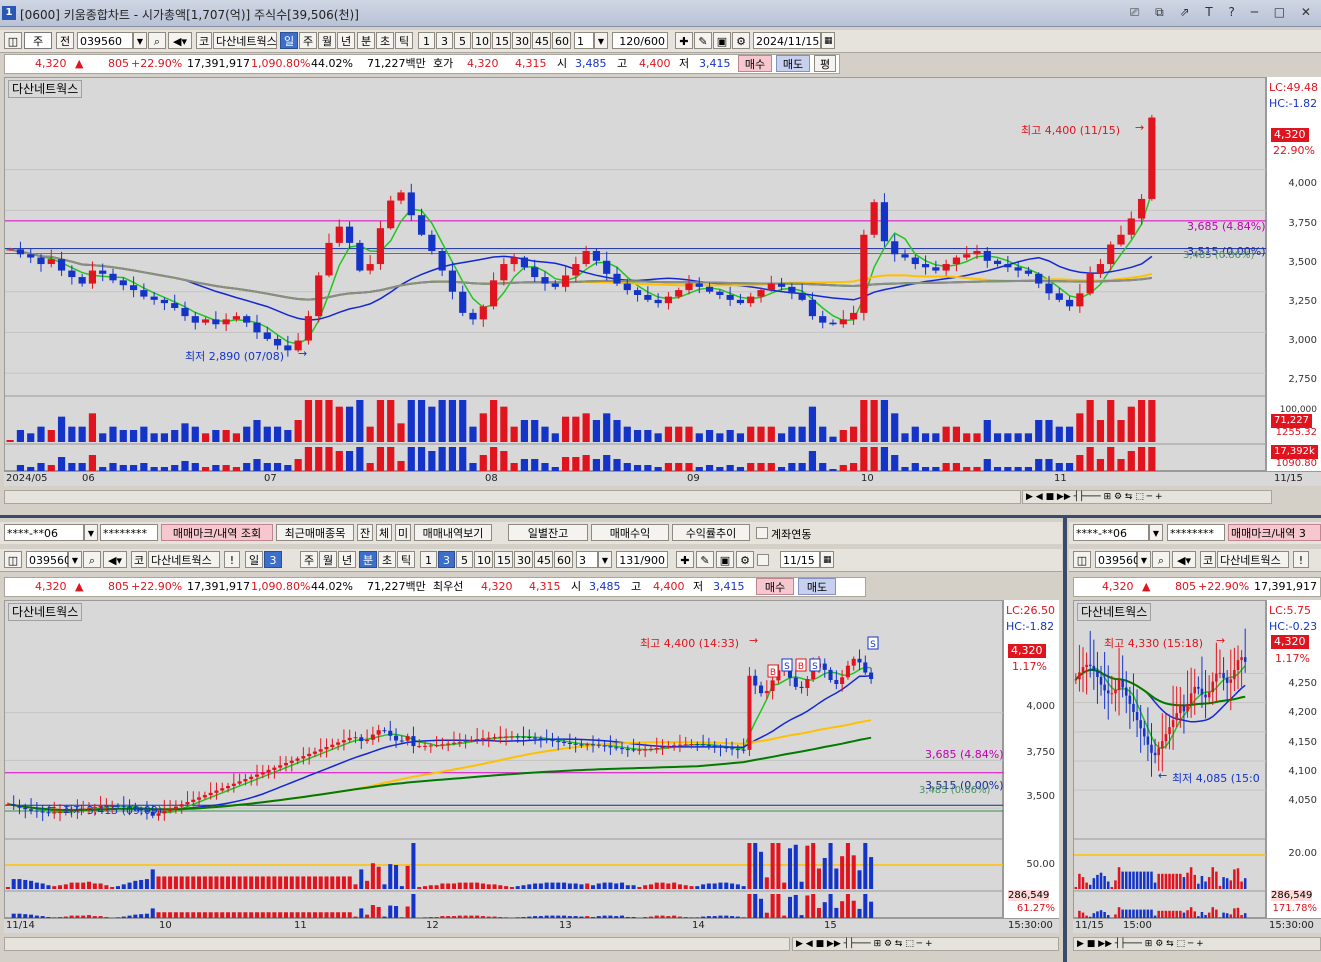  I want to click on interval-dropdown-icon: ▼, so click(601, 40).